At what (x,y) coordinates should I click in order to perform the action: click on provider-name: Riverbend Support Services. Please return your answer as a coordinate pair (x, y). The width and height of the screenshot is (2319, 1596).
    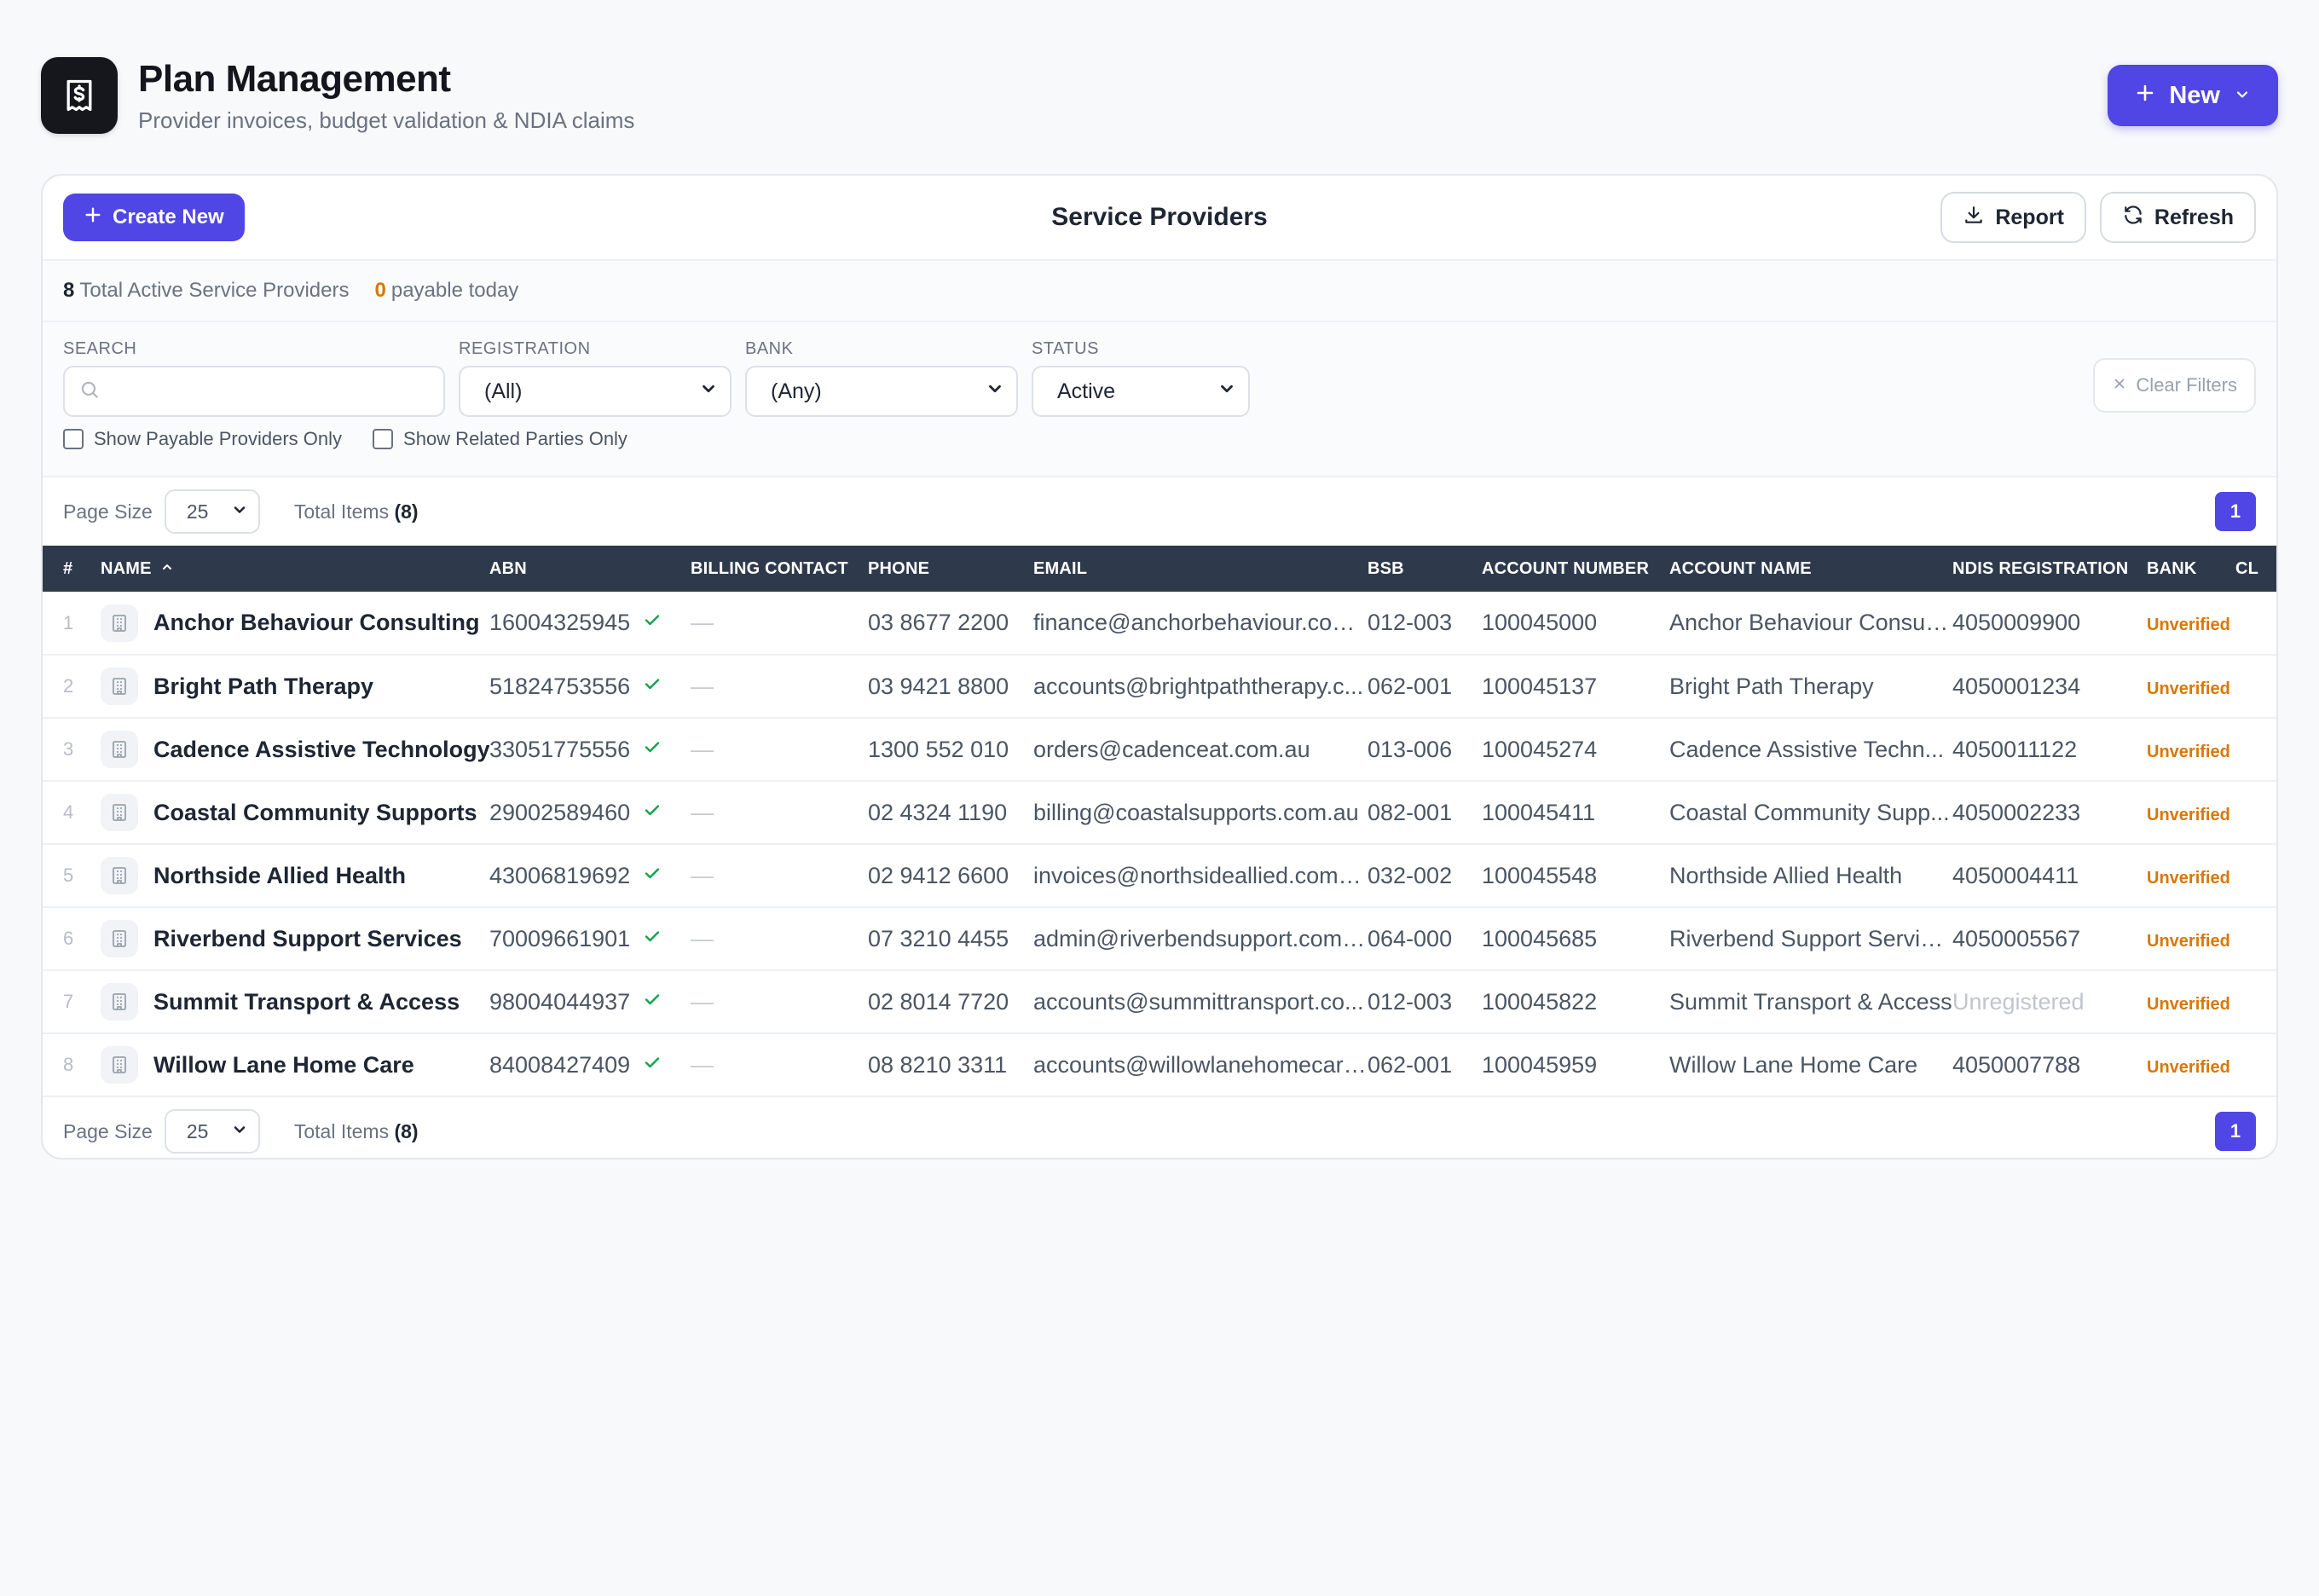
    Looking at the image, I should click on (307, 939).